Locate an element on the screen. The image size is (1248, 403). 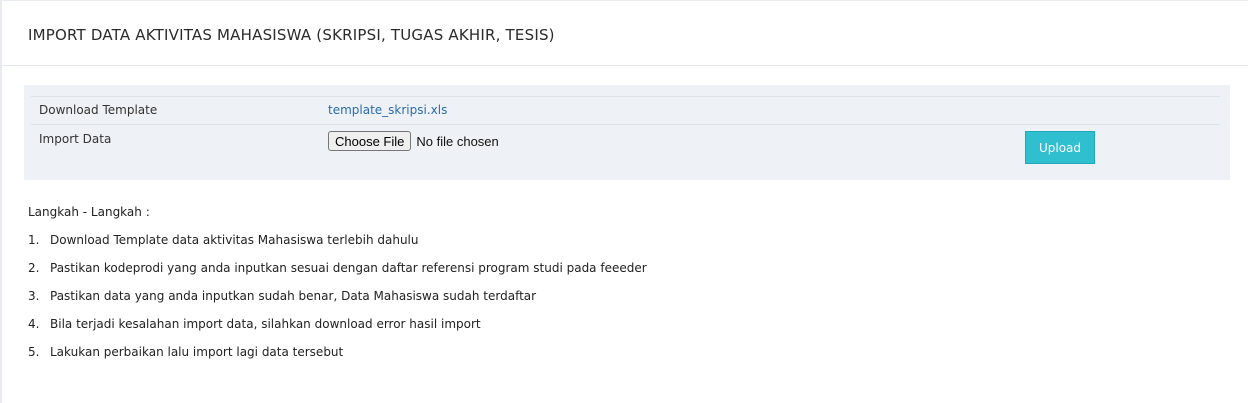
steps-heading: Langkah - Langkah : is located at coordinates (89, 212).